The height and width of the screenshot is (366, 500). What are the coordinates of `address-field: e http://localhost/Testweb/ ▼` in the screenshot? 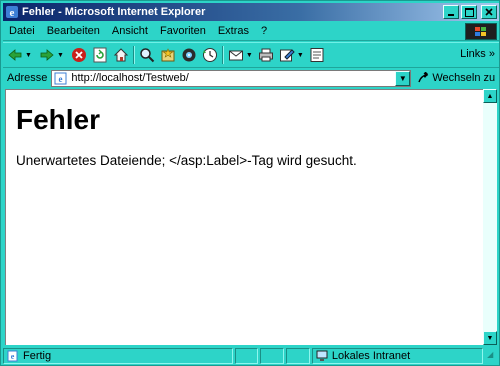 It's located at (231, 78).